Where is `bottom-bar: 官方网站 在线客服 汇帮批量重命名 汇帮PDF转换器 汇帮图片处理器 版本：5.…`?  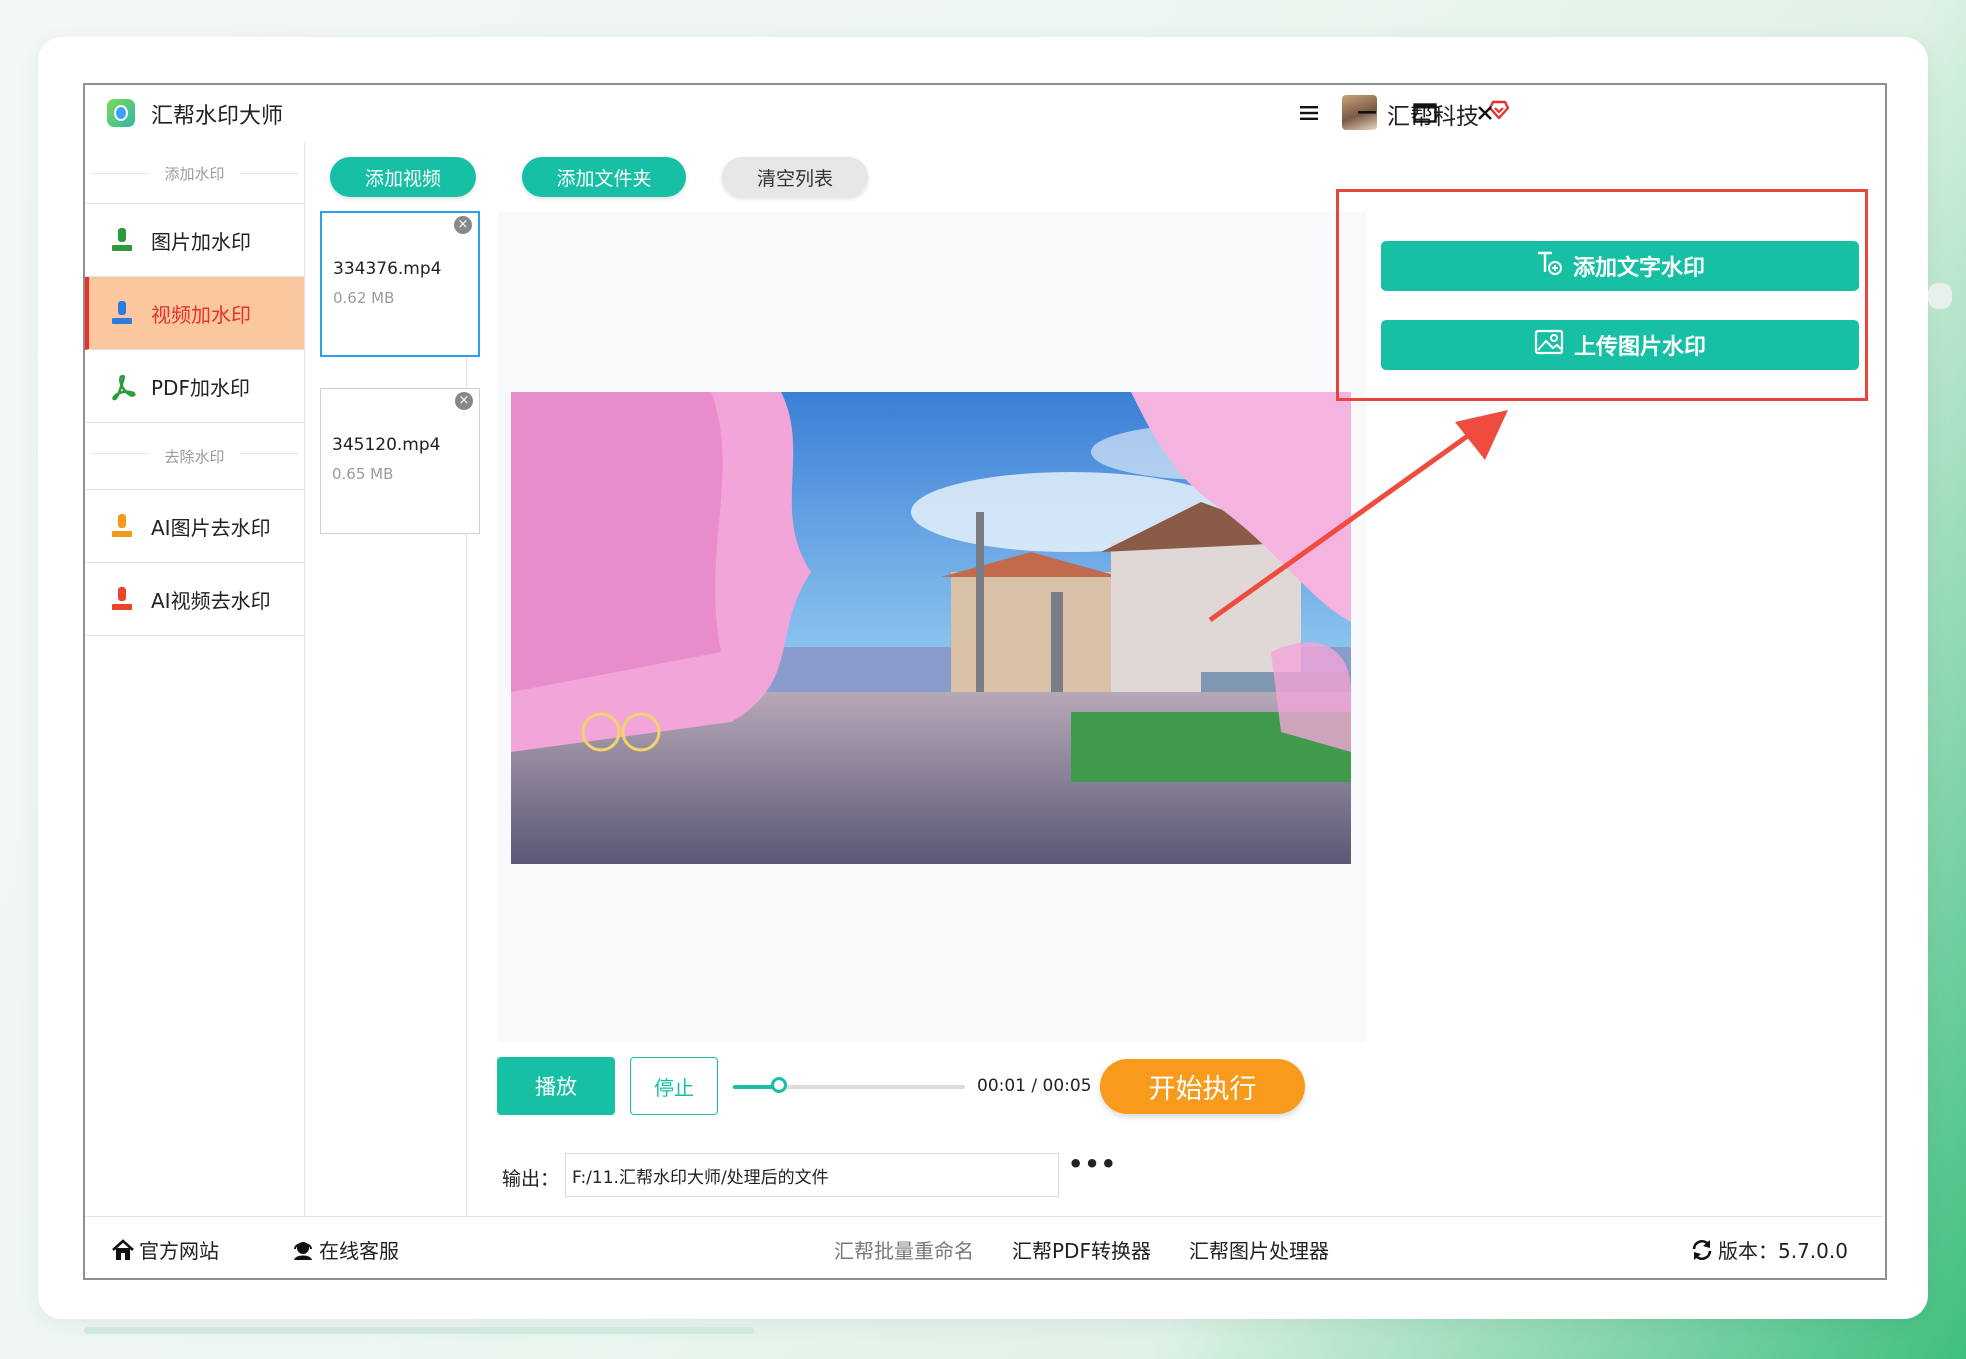
bottom-bar: 官方网站 在线客服 汇帮批量重命名 汇帮PDF转换器 汇帮图片处理器 版本：5.… is located at coordinates (984, 1246).